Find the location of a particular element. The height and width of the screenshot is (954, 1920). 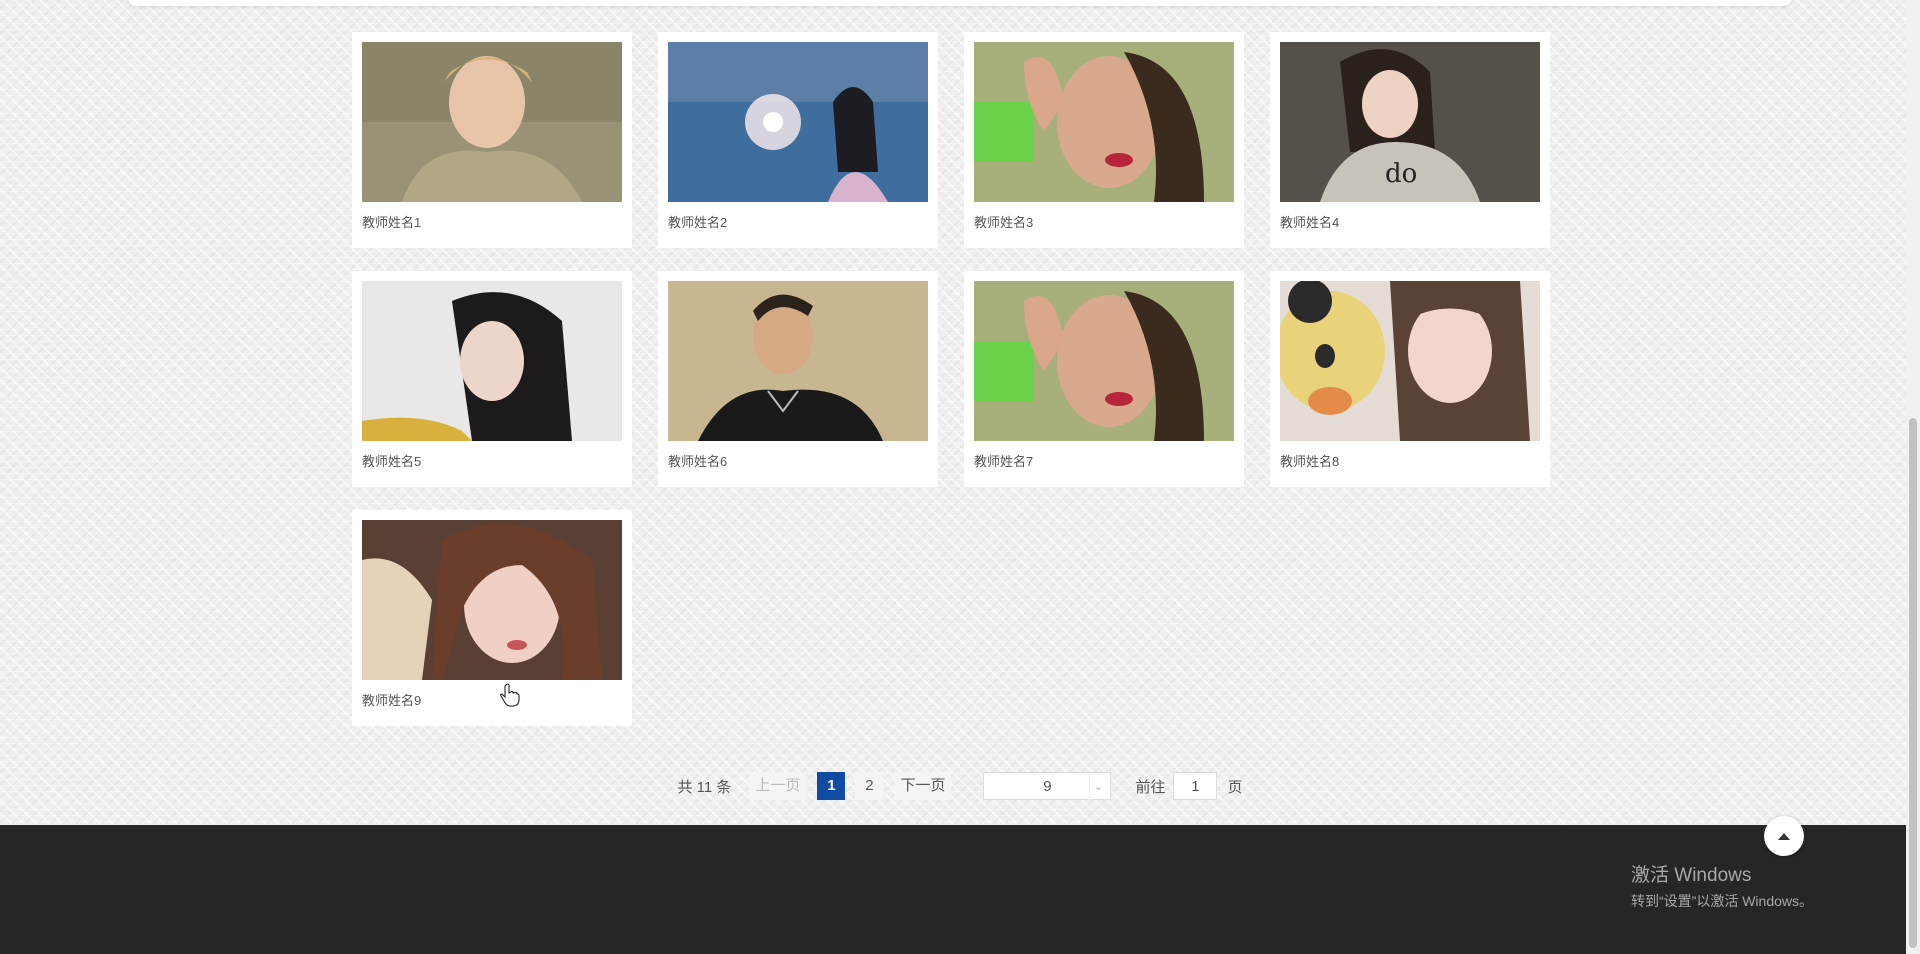

caret-up-icon is located at coordinates (1784, 836).